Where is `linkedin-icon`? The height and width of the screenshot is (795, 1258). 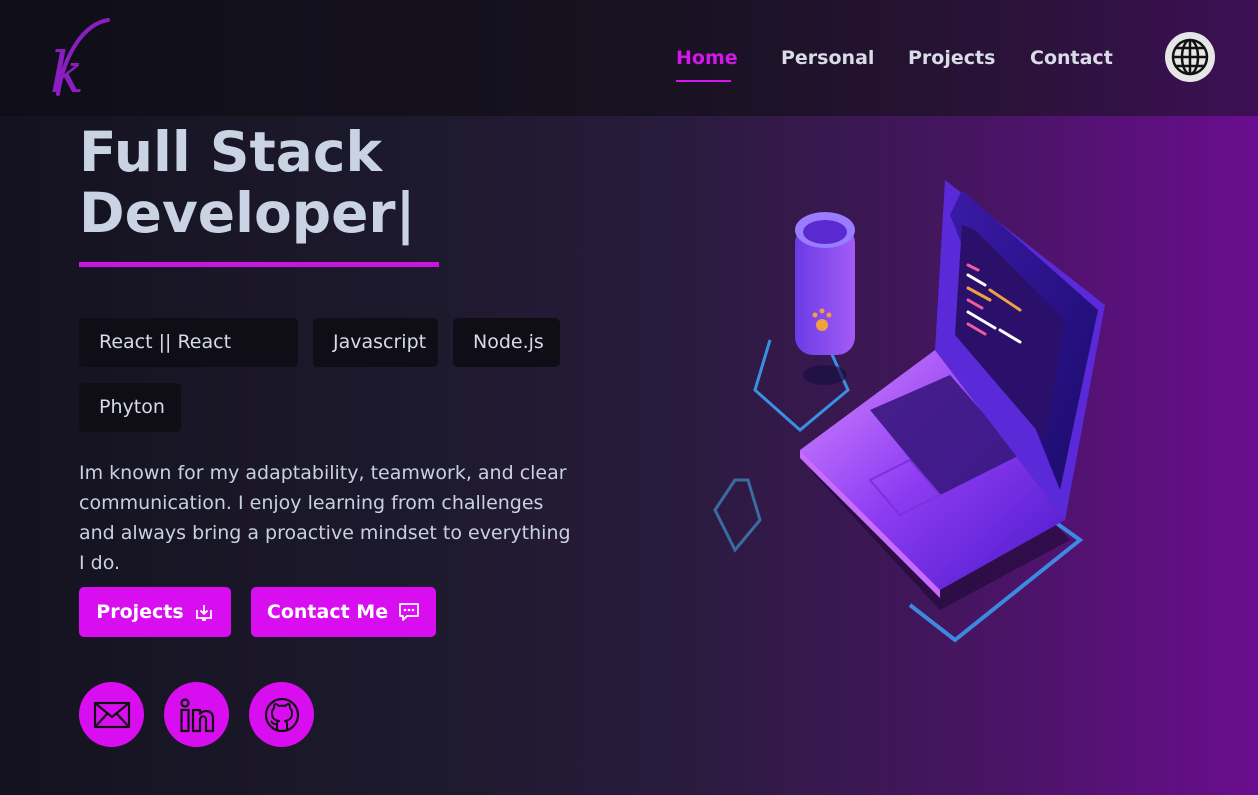 linkedin-icon is located at coordinates (196, 714).